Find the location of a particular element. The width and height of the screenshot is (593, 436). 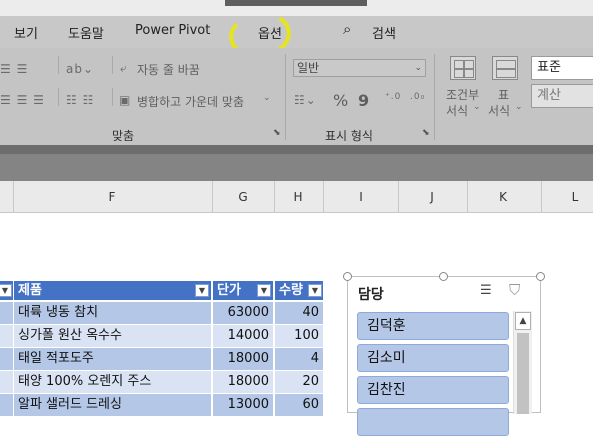

slicer-title: 담당 is located at coordinates (371, 295).